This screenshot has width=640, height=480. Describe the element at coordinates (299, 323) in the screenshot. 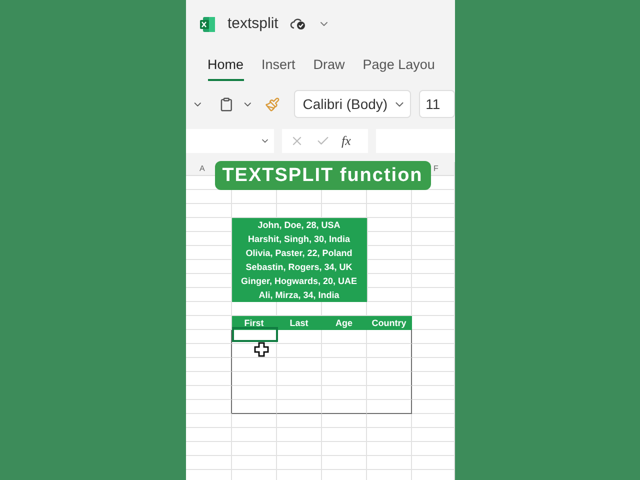

I see `column-header-cell: Last` at that location.